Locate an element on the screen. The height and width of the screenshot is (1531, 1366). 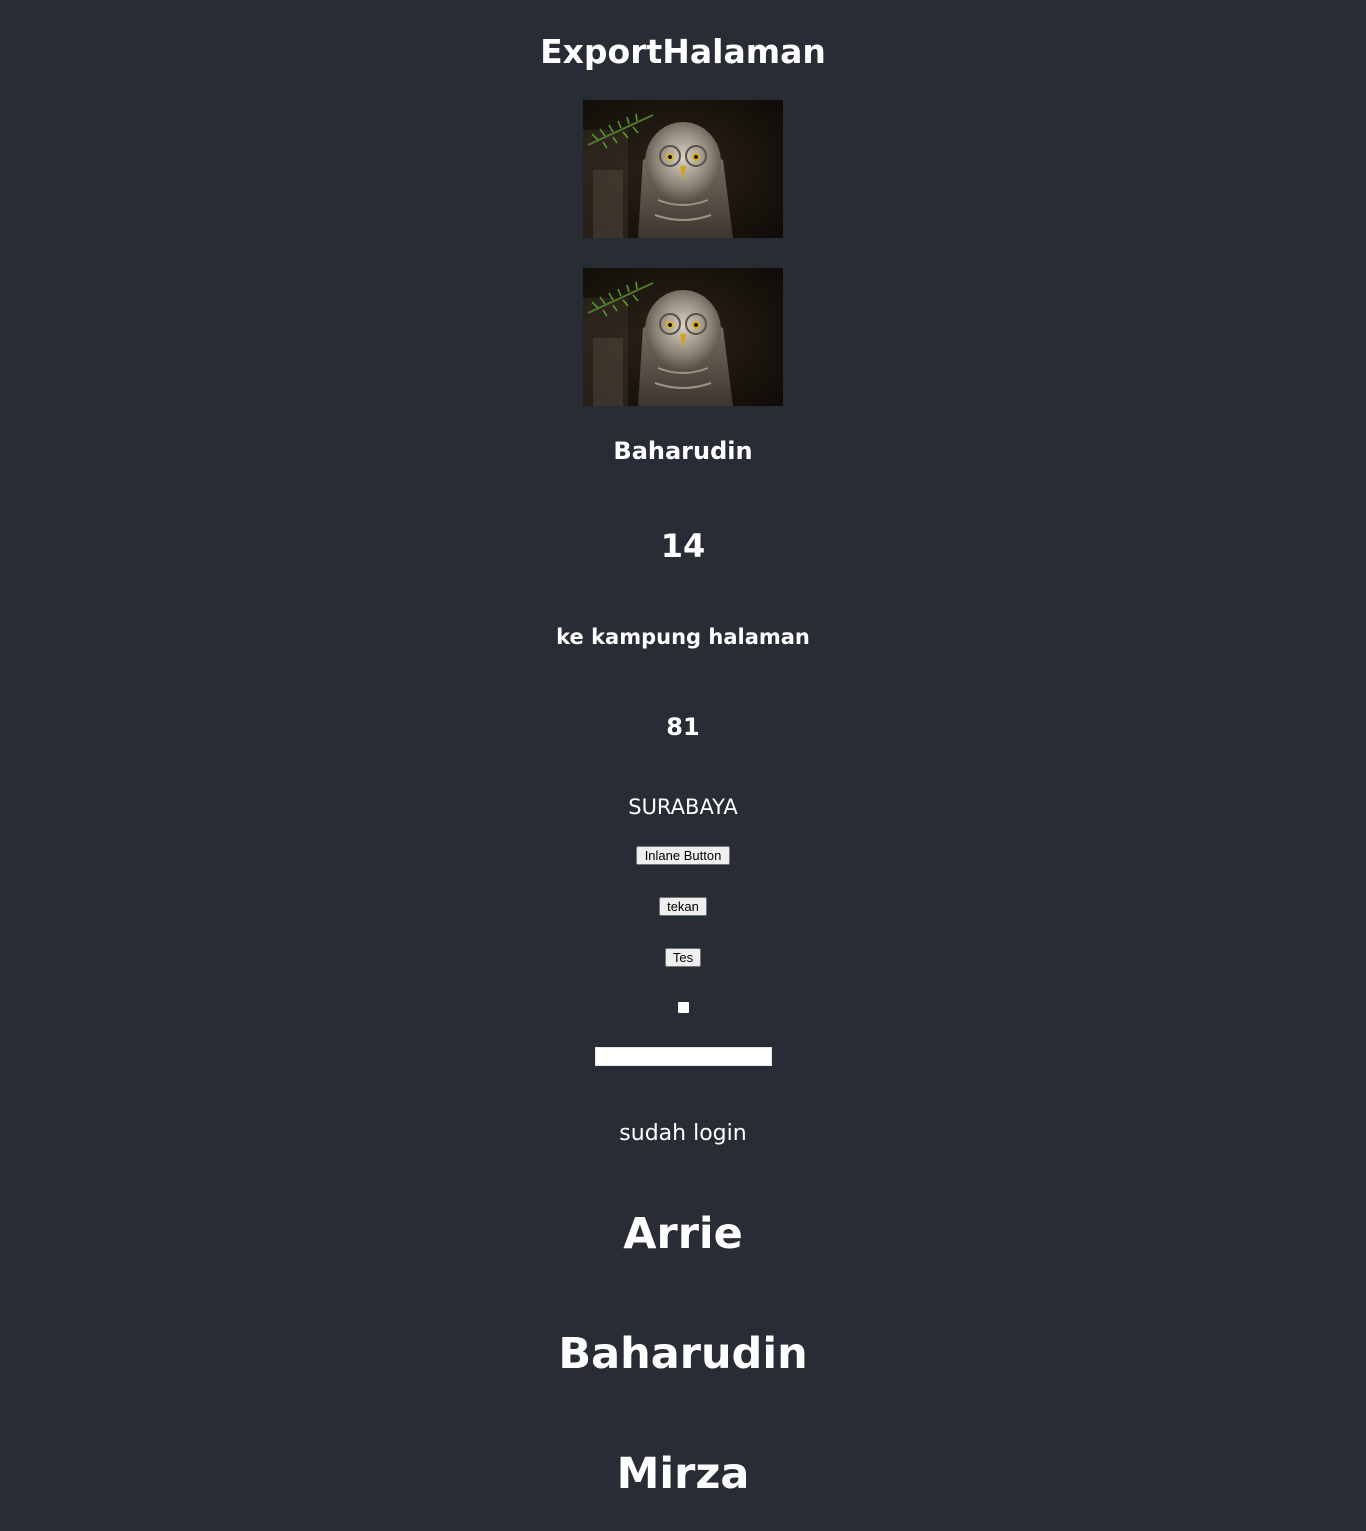
name-heading-arrie: Arrie is located at coordinates (683, 1234).